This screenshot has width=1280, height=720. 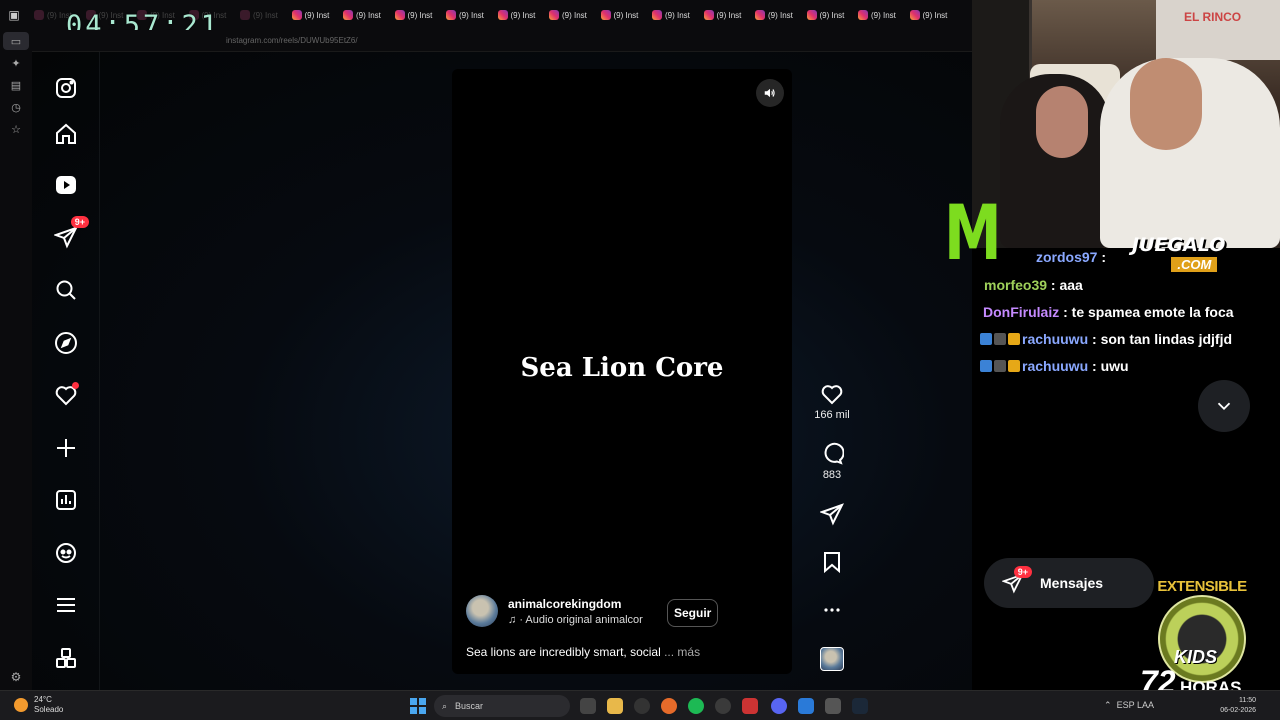 What do you see at coordinates (1069, 583) in the screenshot?
I see `messages-button: 9+ Mensajes` at bounding box center [1069, 583].